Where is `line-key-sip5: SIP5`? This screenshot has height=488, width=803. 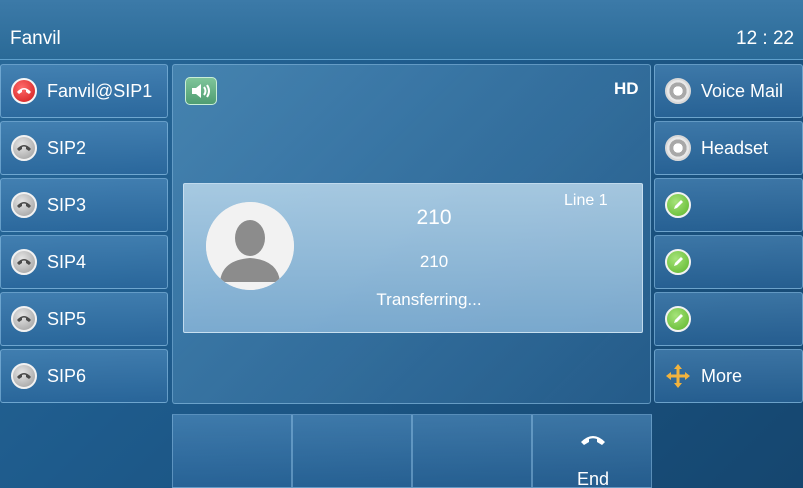 line-key-sip5: SIP5 is located at coordinates (84, 319).